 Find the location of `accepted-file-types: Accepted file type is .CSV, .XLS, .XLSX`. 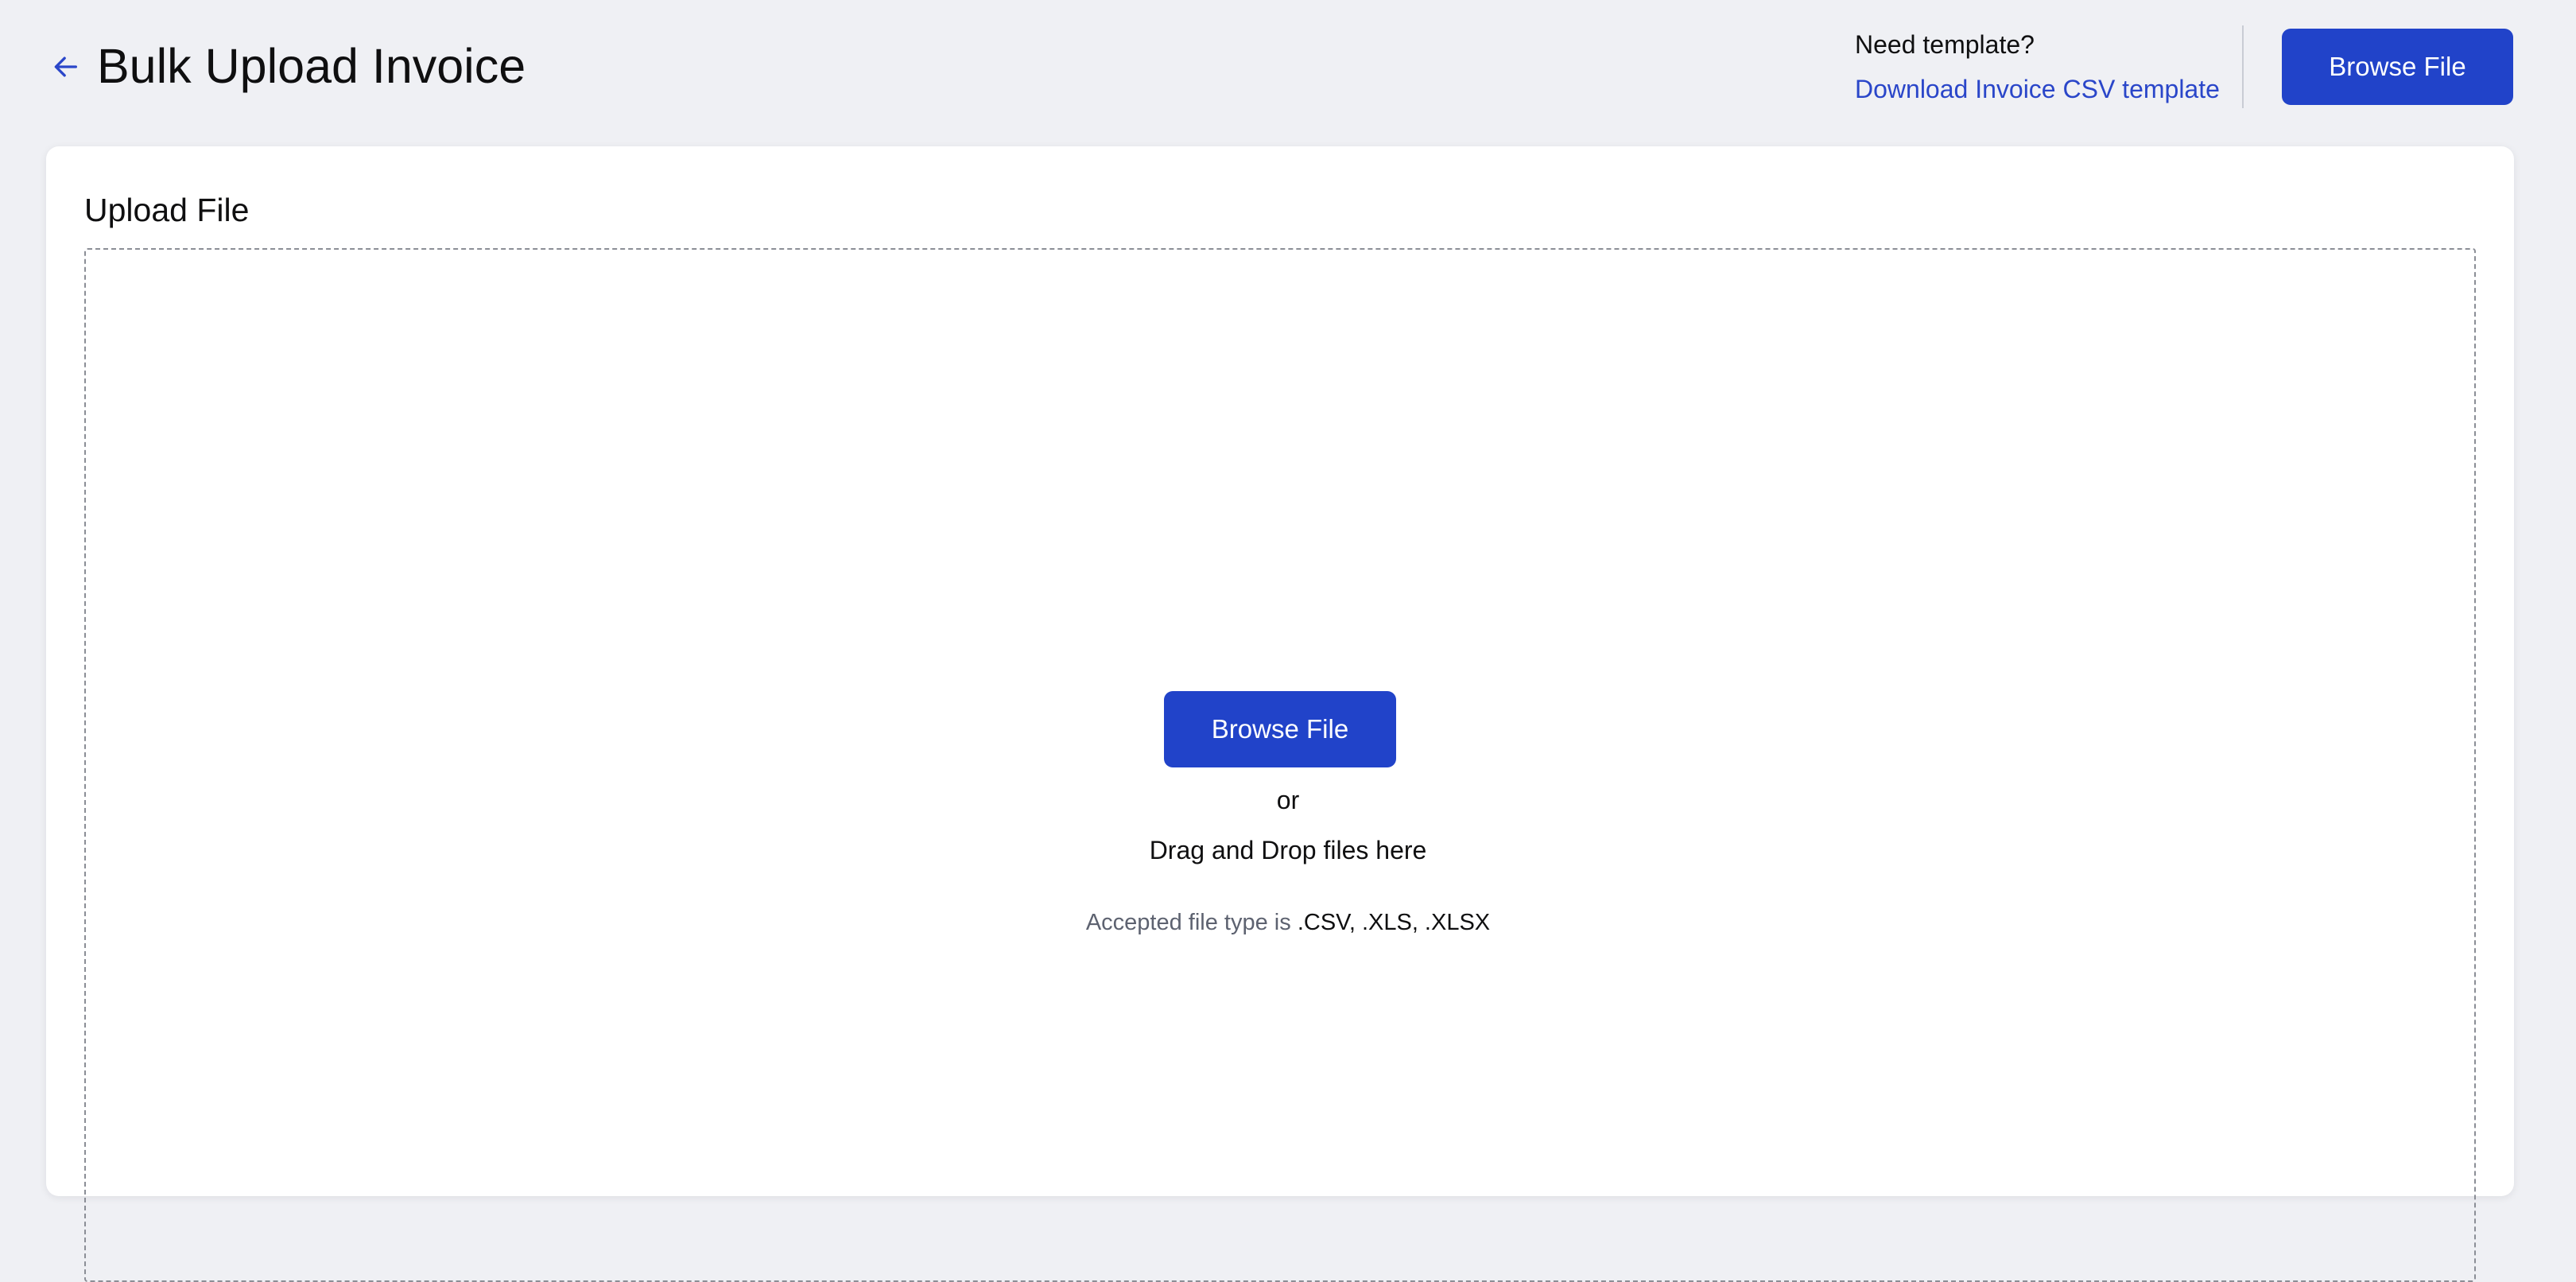

accepted-file-types: Accepted file type is .CSV, .XLS, .XLSX is located at coordinates (1288, 922).